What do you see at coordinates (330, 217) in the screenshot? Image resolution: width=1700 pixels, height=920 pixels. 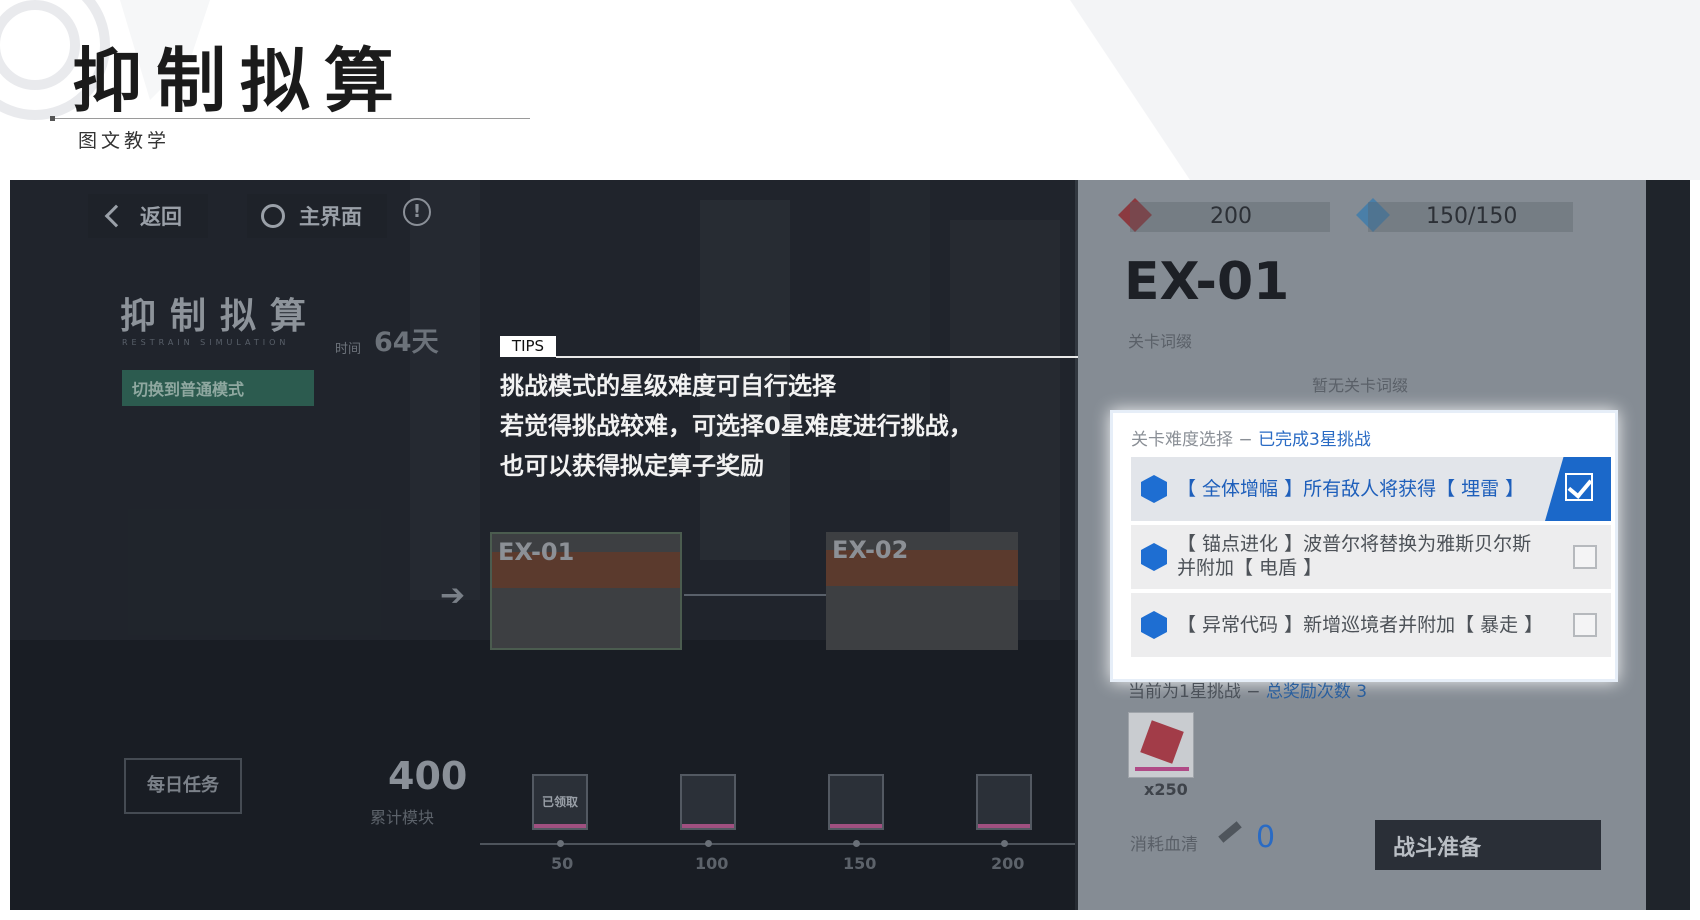 I see `home-label: 主界面` at bounding box center [330, 217].